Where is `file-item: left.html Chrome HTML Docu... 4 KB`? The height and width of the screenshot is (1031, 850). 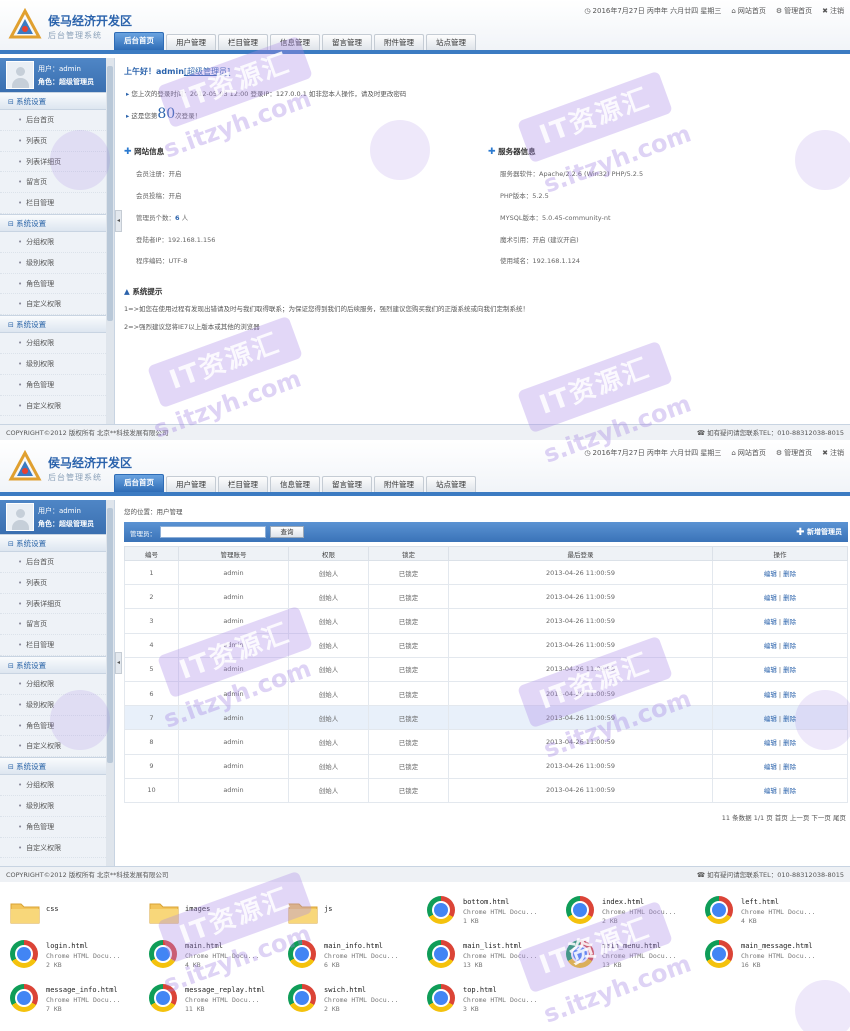 file-item: left.html Chrome HTML Docu... 4 KB is located at coordinates (769, 912).